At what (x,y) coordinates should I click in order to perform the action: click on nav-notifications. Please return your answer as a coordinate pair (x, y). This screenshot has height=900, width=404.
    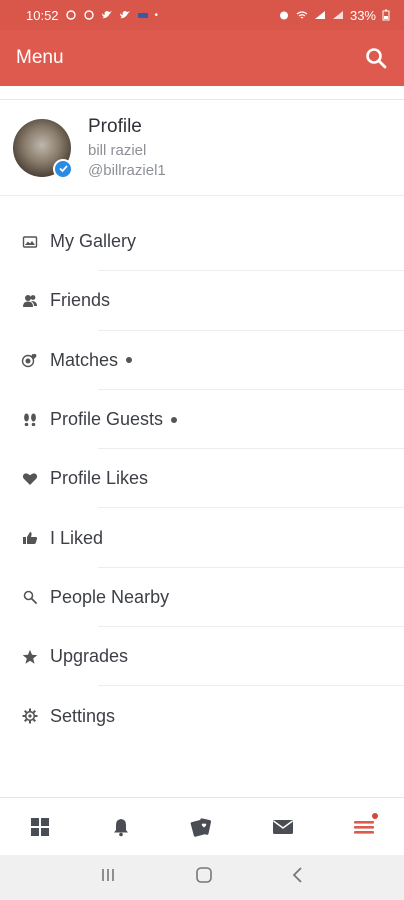
    Looking at the image, I should click on (121, 827).